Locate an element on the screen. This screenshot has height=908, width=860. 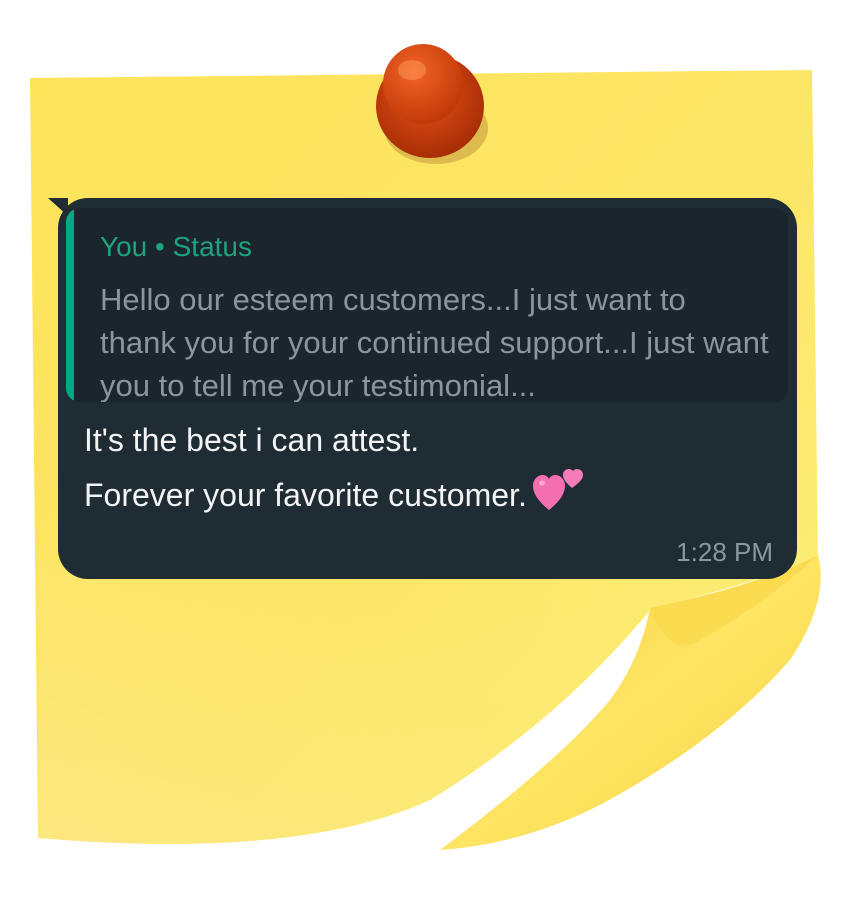
reply-line: Forever your favorite customer. is located at coordinates (305, 495).